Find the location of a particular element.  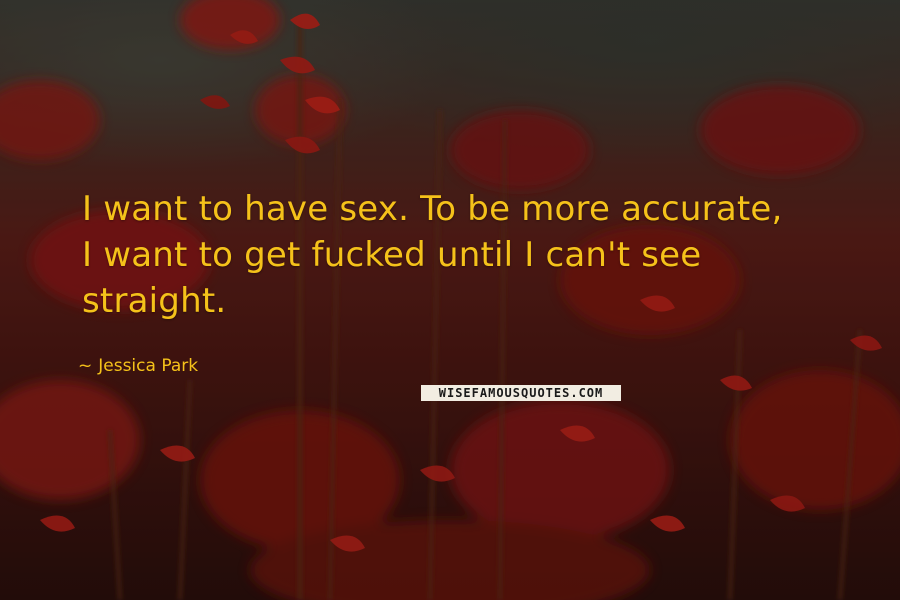

author-attribution: ~ Jessica Park is located at coordinates (138, 366).